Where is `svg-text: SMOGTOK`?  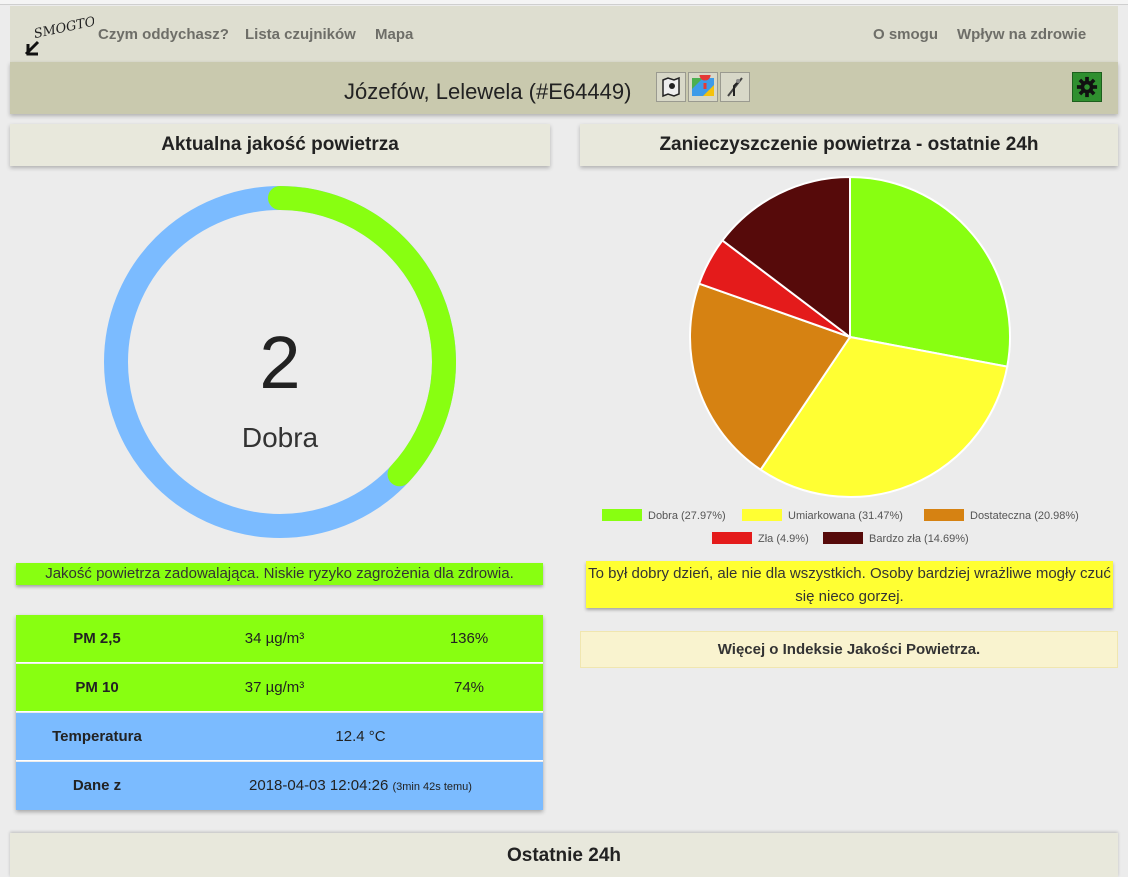
svg-text: SMOGTOK is located at coordinates (63, 28).